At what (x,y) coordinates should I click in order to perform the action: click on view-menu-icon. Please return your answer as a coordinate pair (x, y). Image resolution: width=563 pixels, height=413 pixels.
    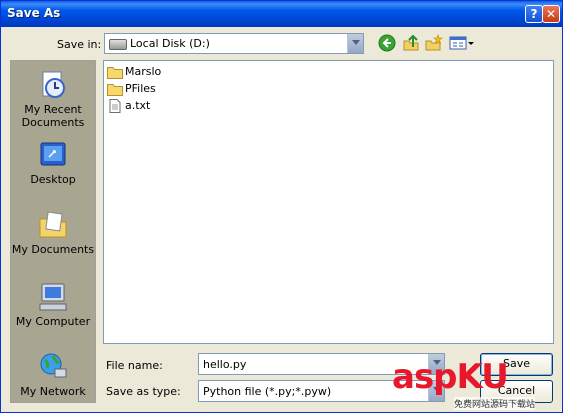
    Looking at the image, I should click on (462, 43).